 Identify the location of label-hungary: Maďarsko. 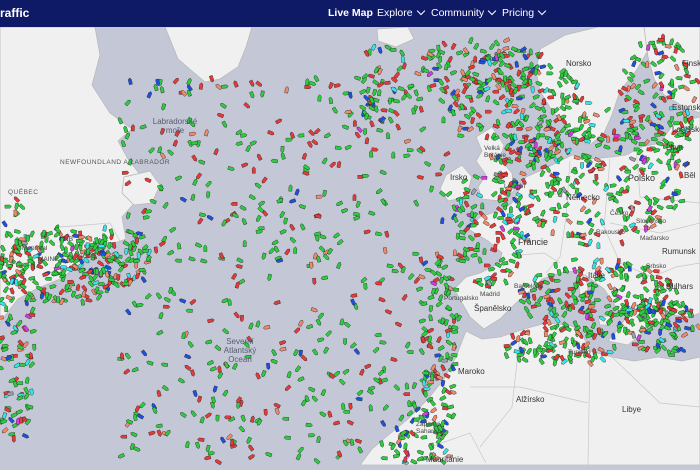
(654, 238).